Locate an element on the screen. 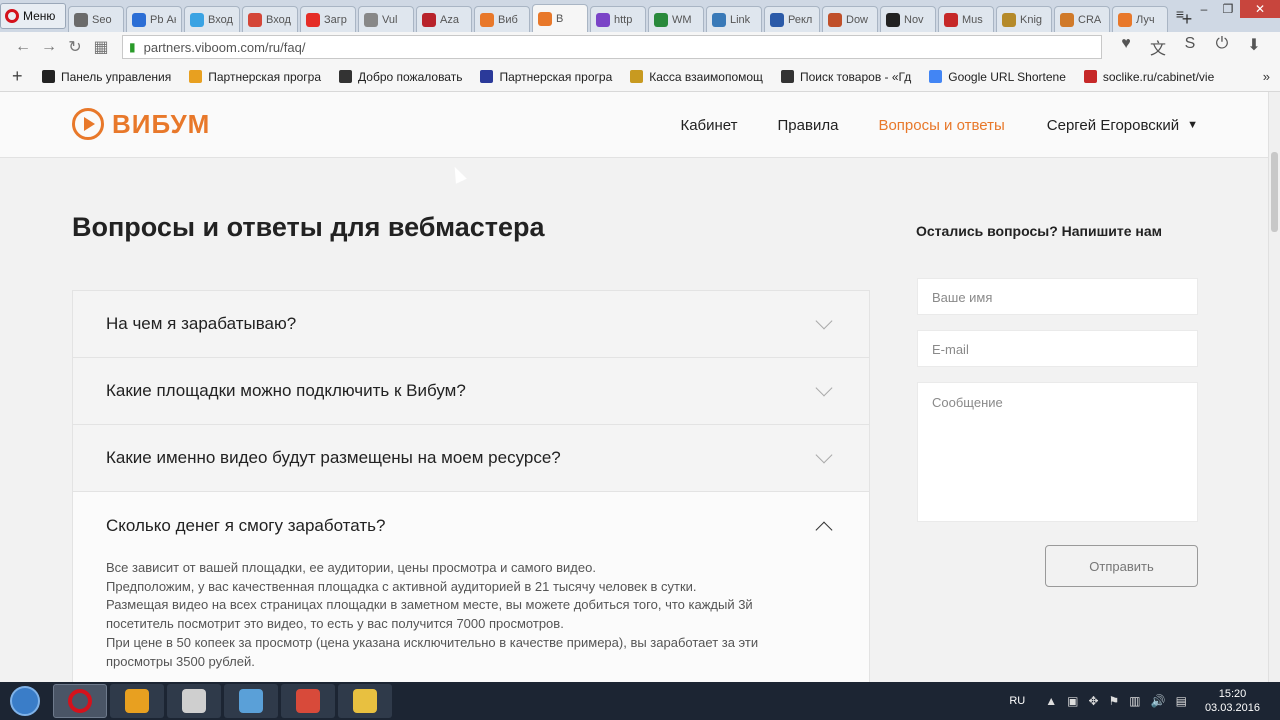  add-bookmark-icon: + is located at coordinates (27, 76).